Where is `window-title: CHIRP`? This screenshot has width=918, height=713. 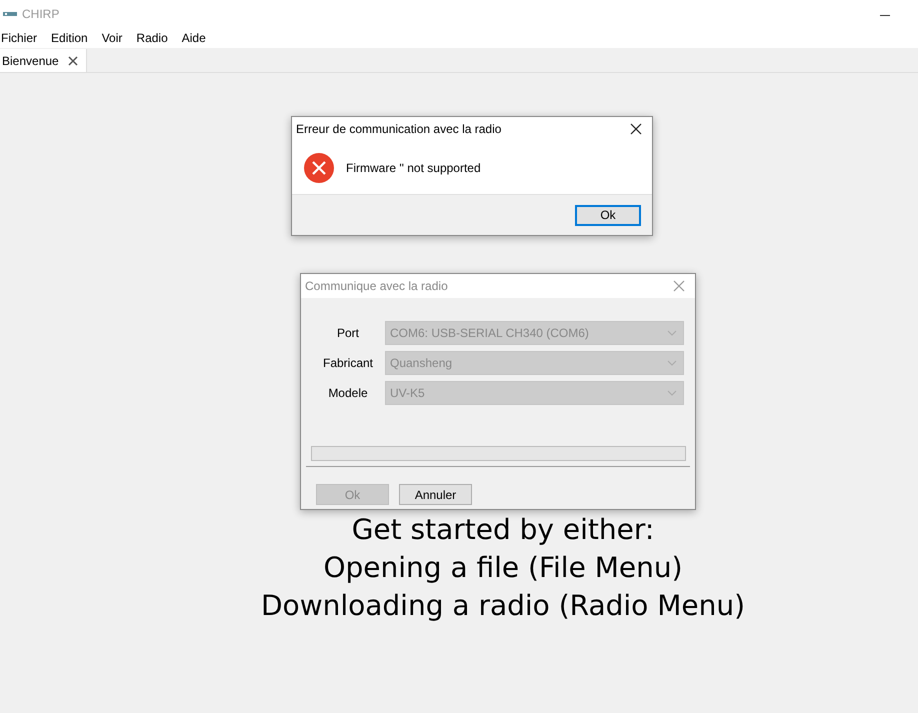 window-title: CHIRP is located at coordinates (41, 14).